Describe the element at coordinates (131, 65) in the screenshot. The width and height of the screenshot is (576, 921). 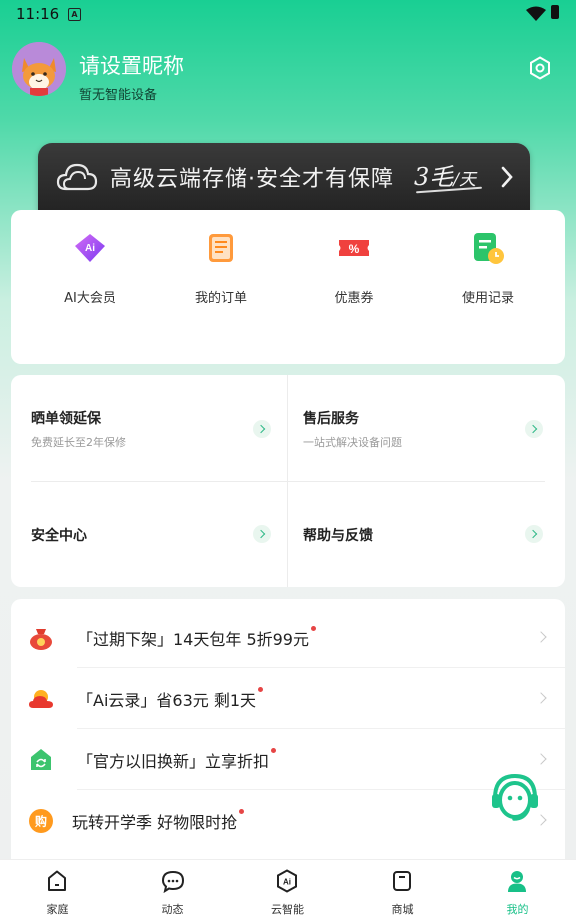
I see `nickname: 请设置昵称` at that location.